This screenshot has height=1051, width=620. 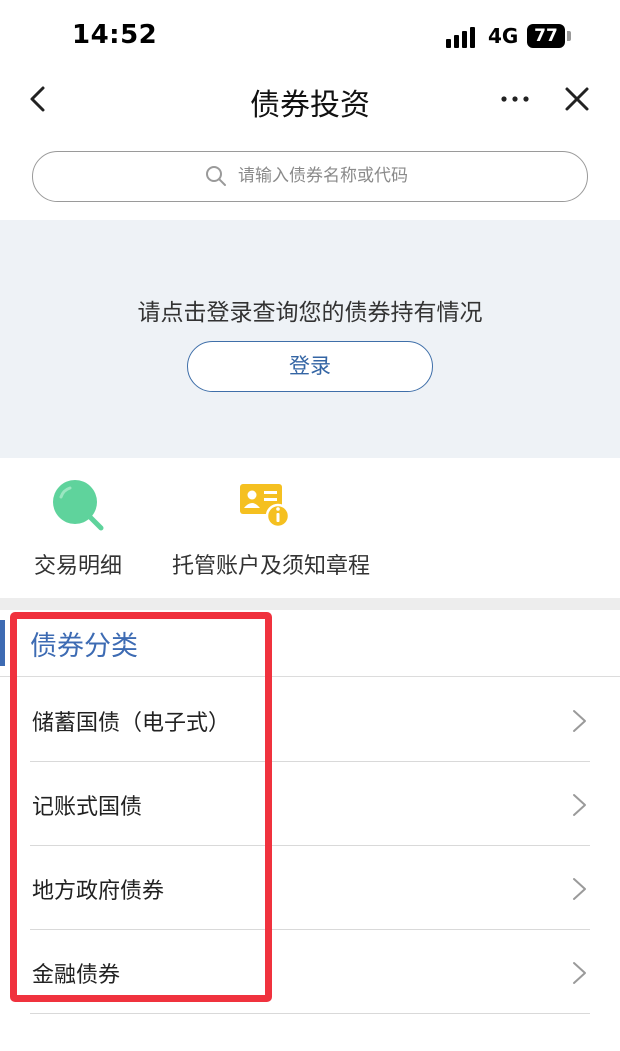 I want to click on category-label: 记账式国债, so click(x=87, y=807).